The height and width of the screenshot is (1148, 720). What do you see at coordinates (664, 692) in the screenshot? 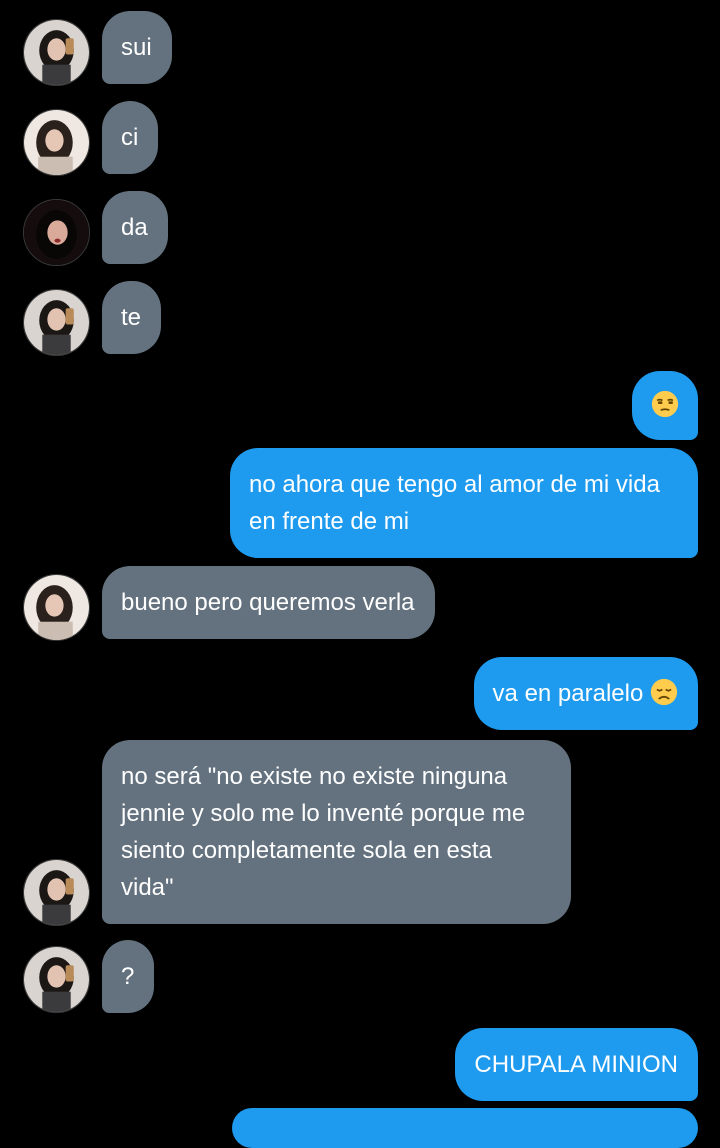
I see `disappointed-face-emoji-icon` at bounding box center [664, 692].